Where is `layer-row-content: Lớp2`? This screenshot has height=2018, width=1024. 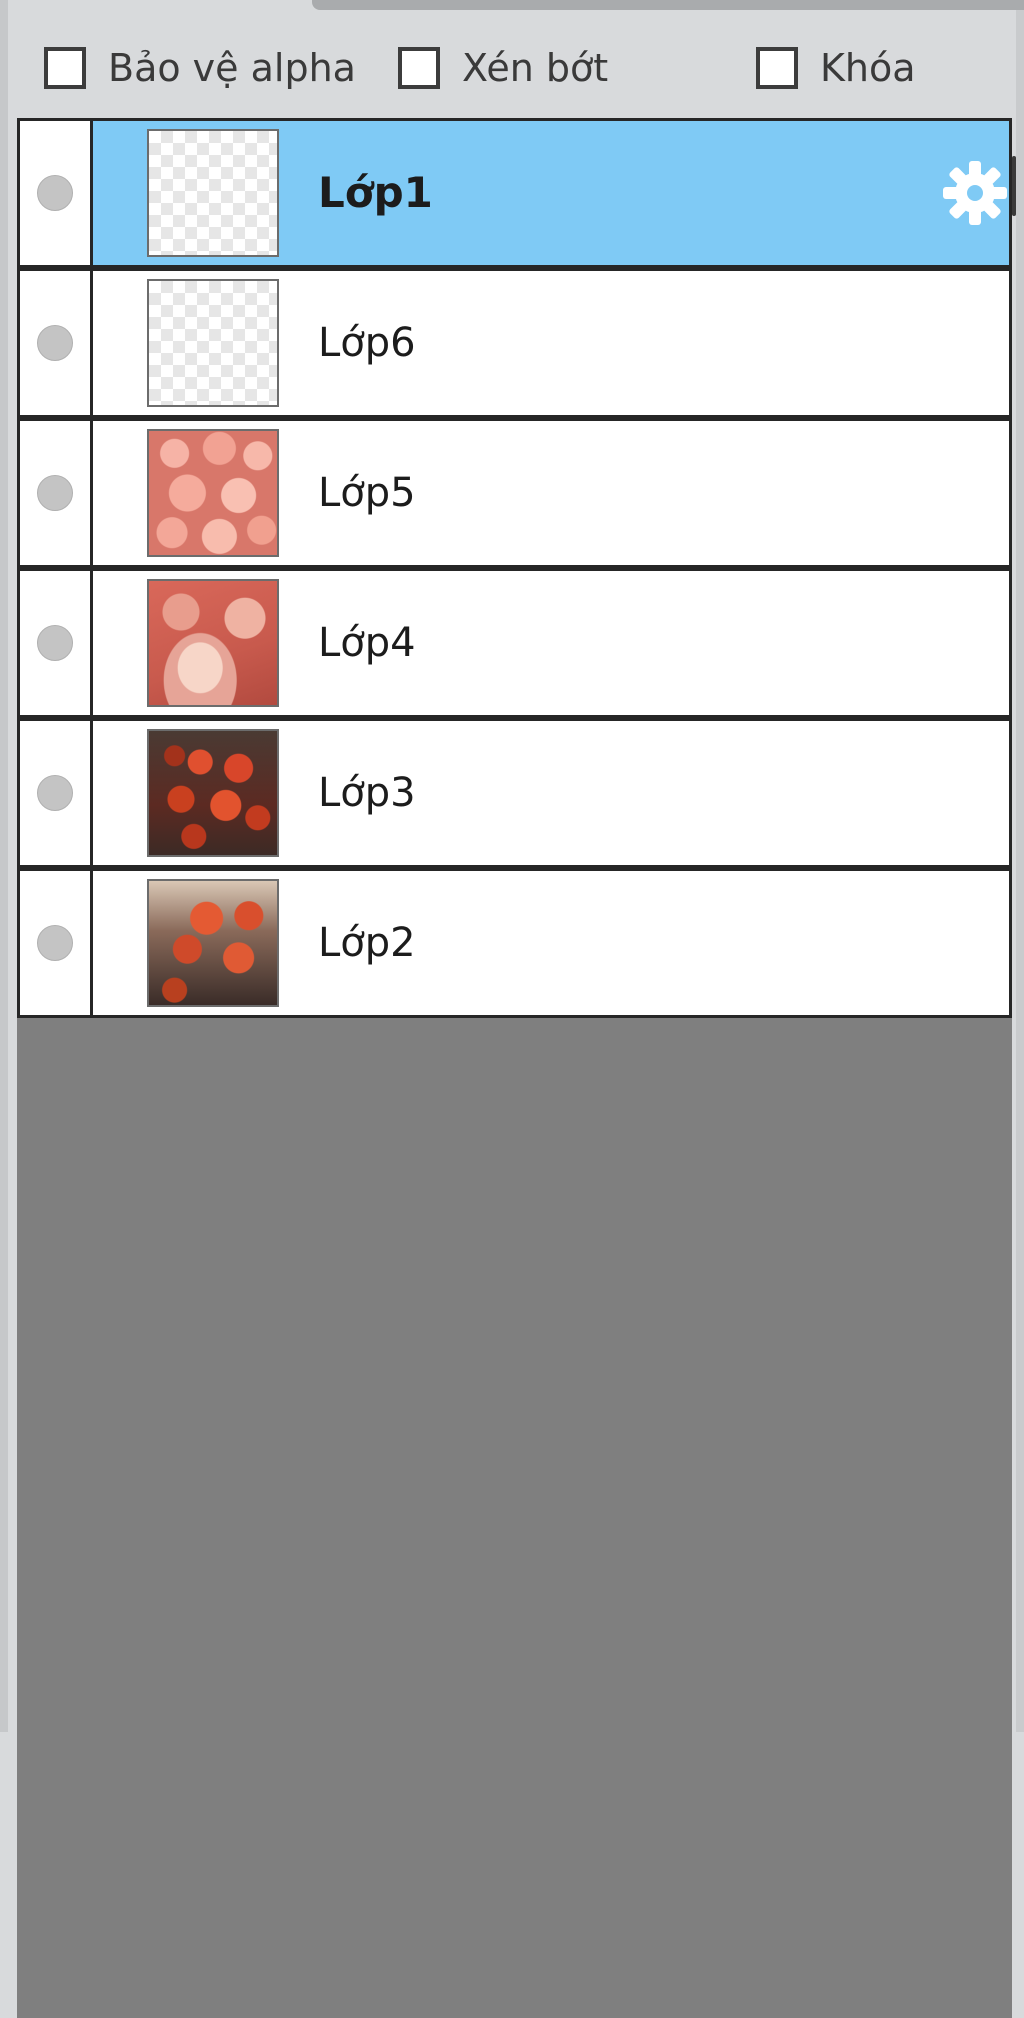 layer-row-content: Lớp2 is located at coordinates (551, 943).